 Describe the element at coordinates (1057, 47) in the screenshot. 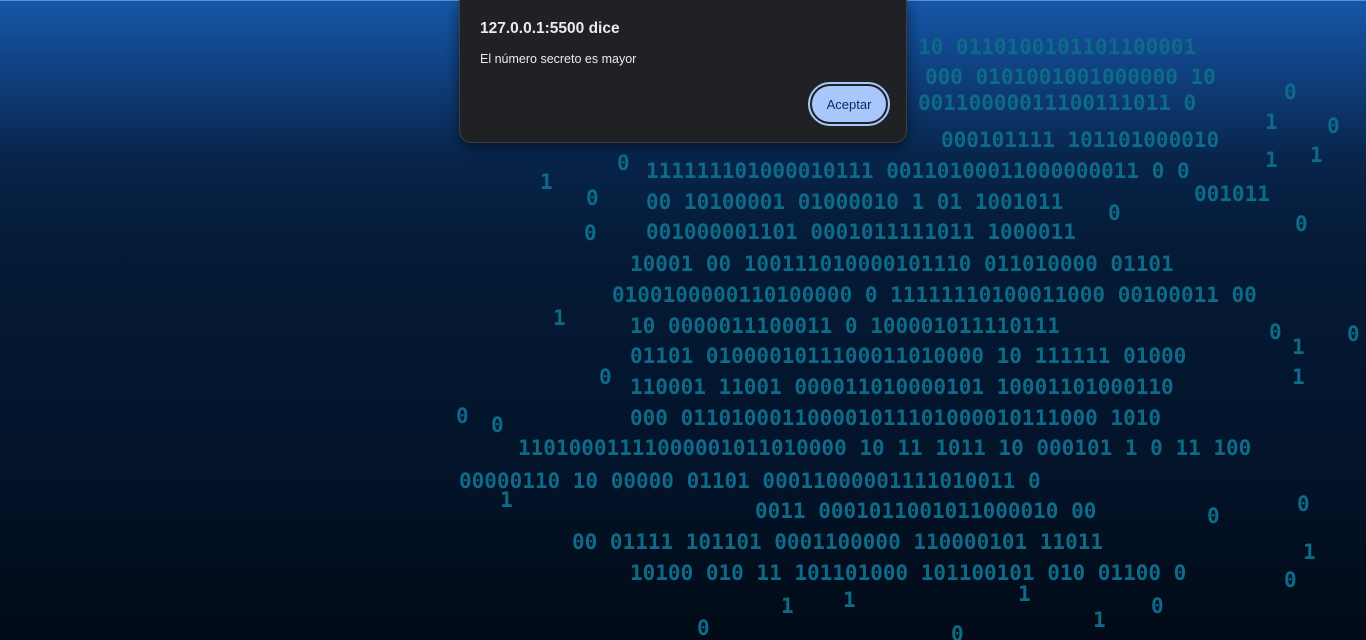

I see `binary-row: 10 0110100101101100001` at that location.